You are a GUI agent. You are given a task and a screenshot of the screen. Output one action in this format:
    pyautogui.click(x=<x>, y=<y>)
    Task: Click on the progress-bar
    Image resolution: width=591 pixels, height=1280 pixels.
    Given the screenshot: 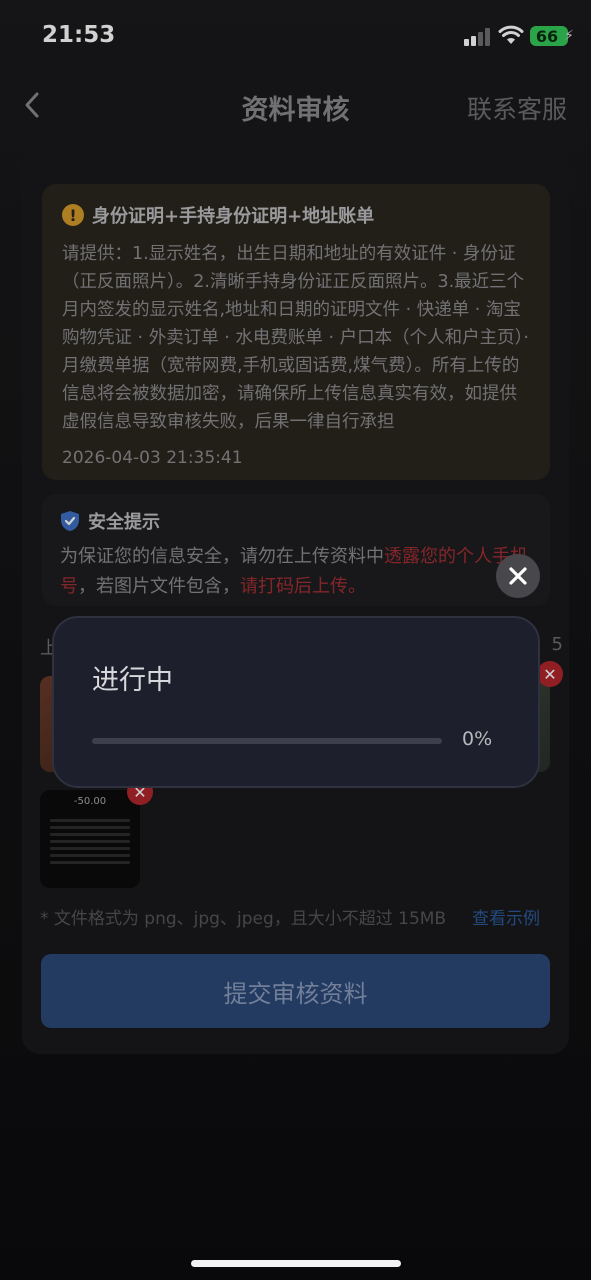 What is the action you would take?
    pyautogui.click(x=267, y=741)
    